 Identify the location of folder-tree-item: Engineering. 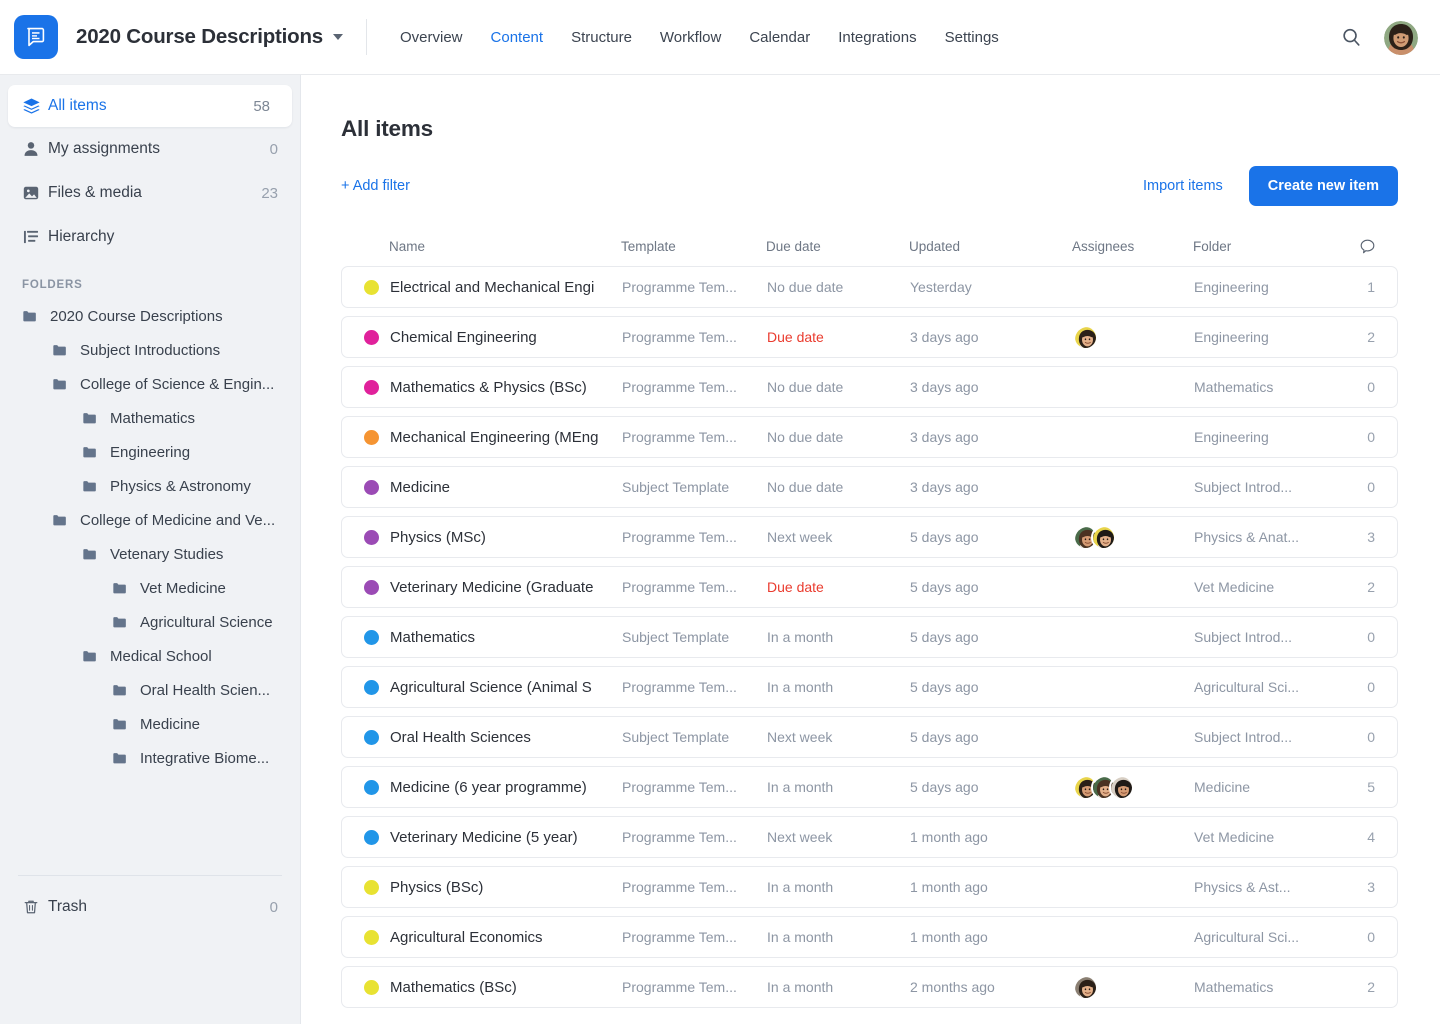
(150, 452).